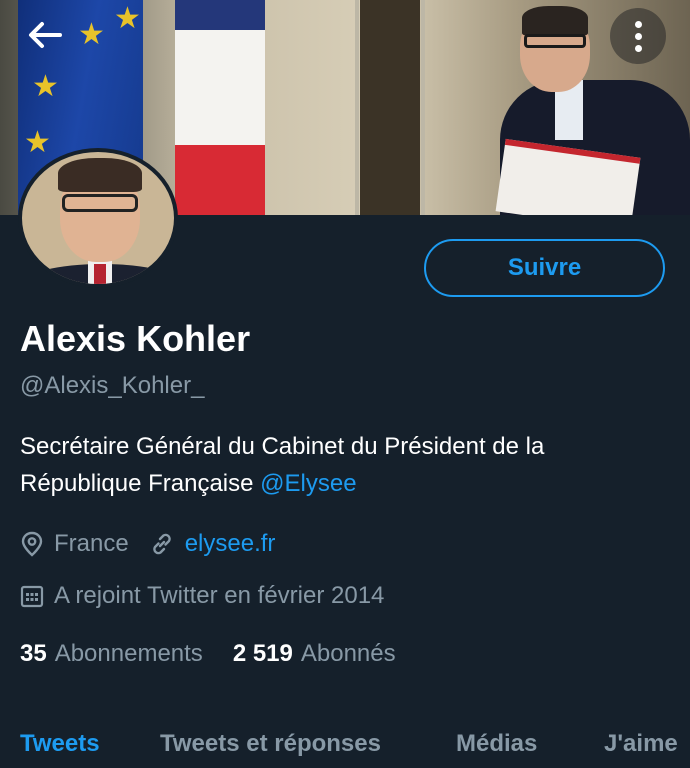  I want to click on man-glasses, so click(555, 41).